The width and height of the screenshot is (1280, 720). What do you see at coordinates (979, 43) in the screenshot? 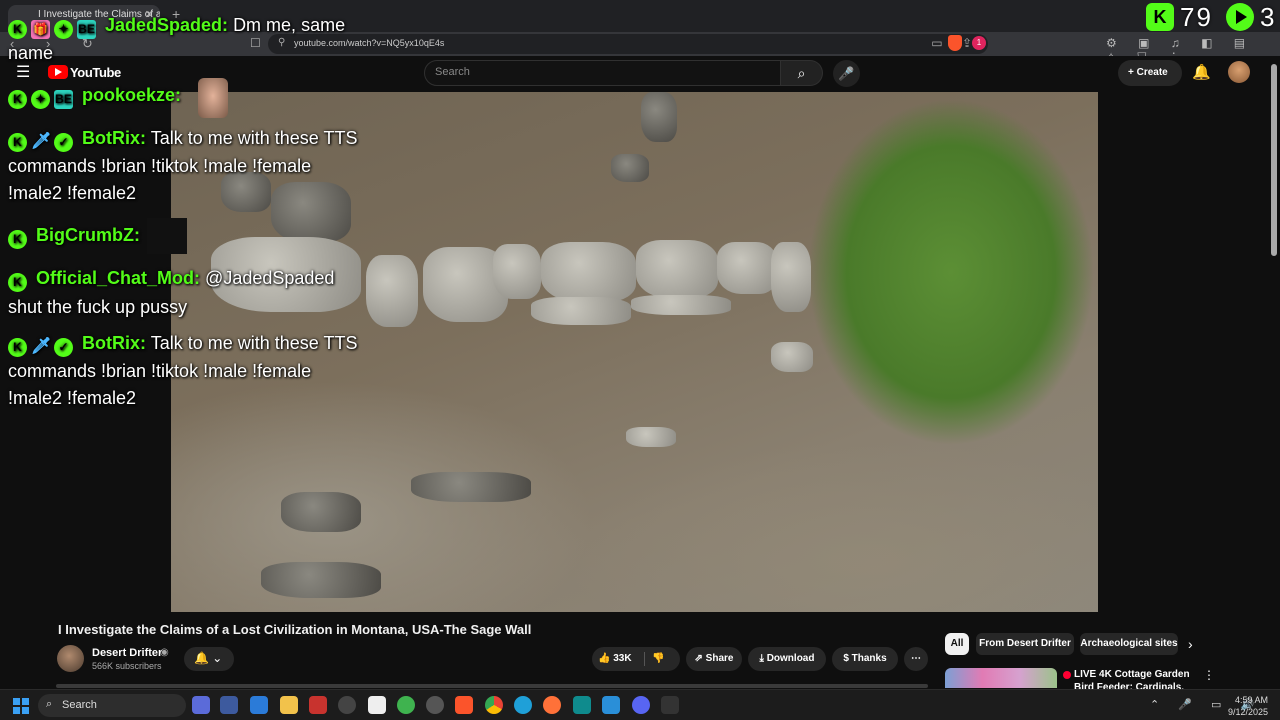
I see `extension-badge: 1` at bounding box center [979, 43].